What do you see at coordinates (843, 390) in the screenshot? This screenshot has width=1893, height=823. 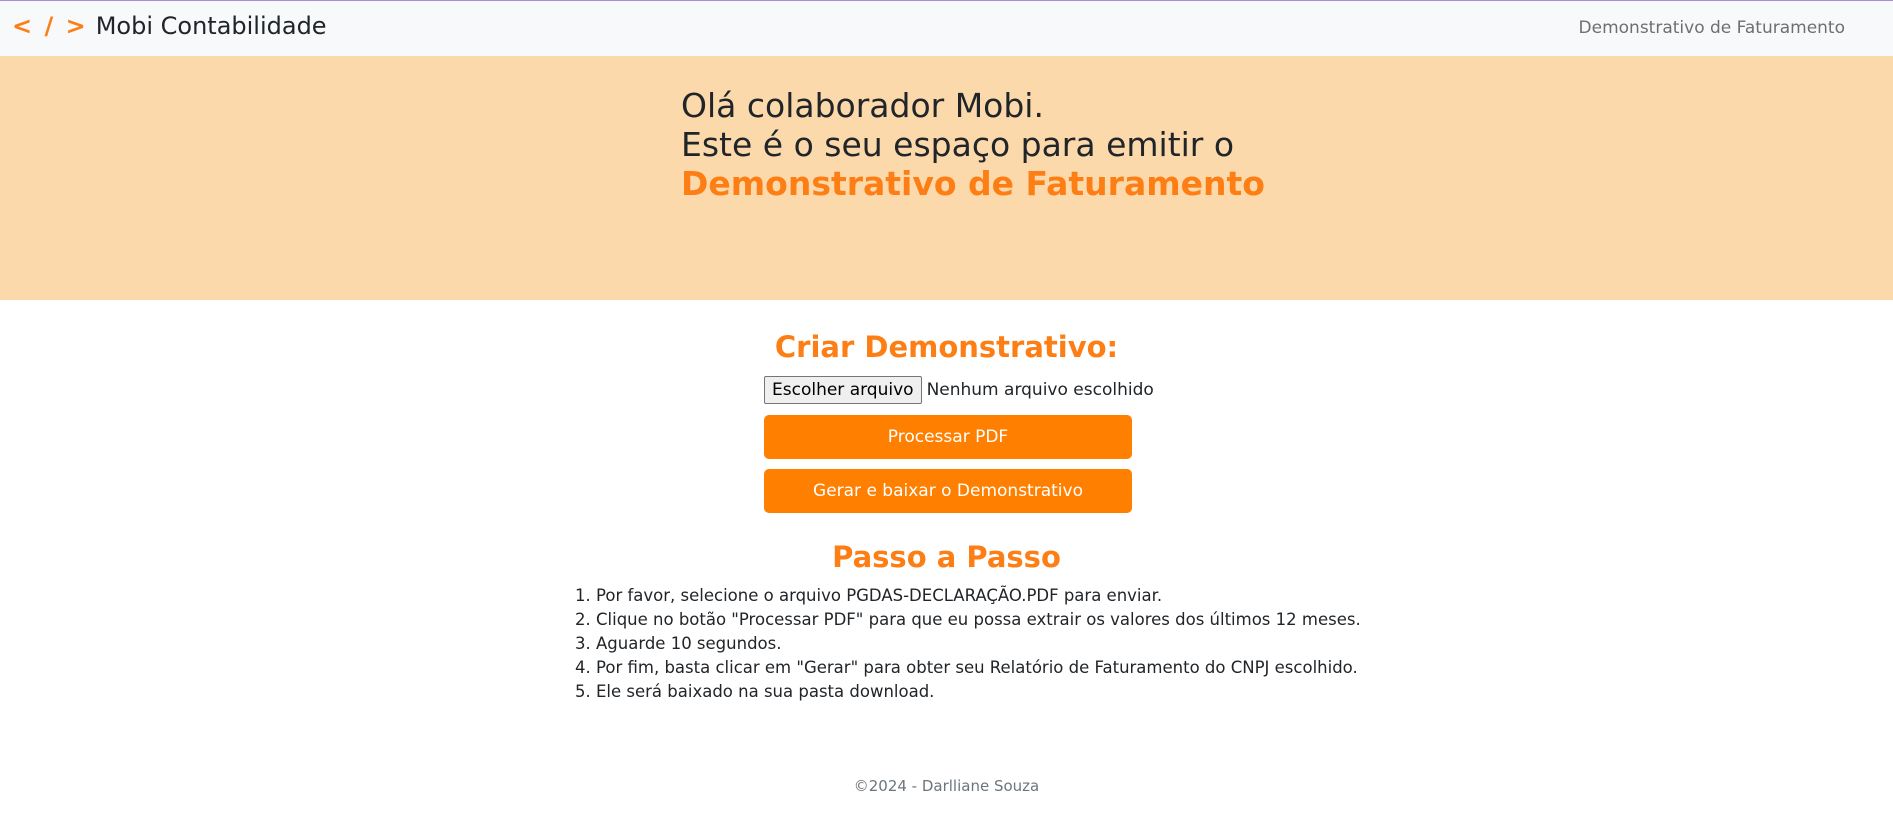 I see `choose-file-button: Escolher arquivo` at bounding box center [843, 390].